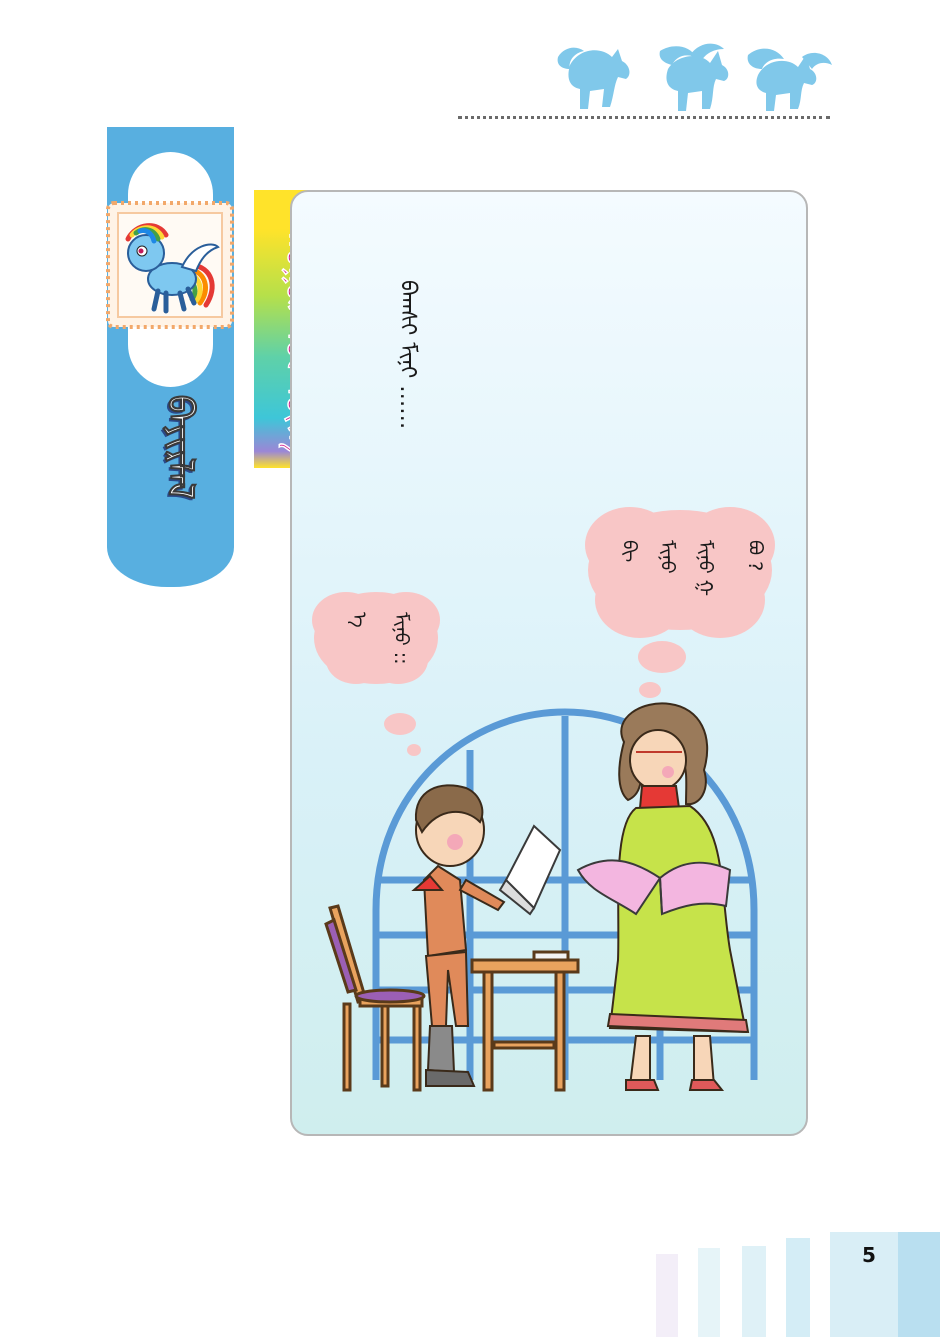 The image size is (940, 1341). I want to click on boy-thought-bubble, so click(376, 674).